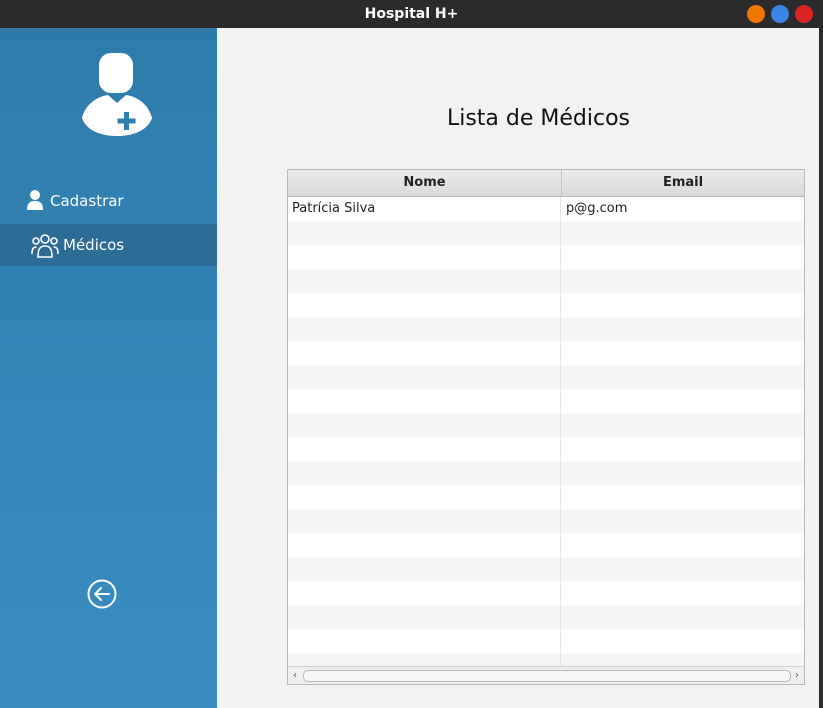 The height and width of the screenshot is (708, 823). What do you see at coordinates (424, 209) in the screenshot?
I see `cell-nome: Patrícia Silva` at bounding box center [424, 209].